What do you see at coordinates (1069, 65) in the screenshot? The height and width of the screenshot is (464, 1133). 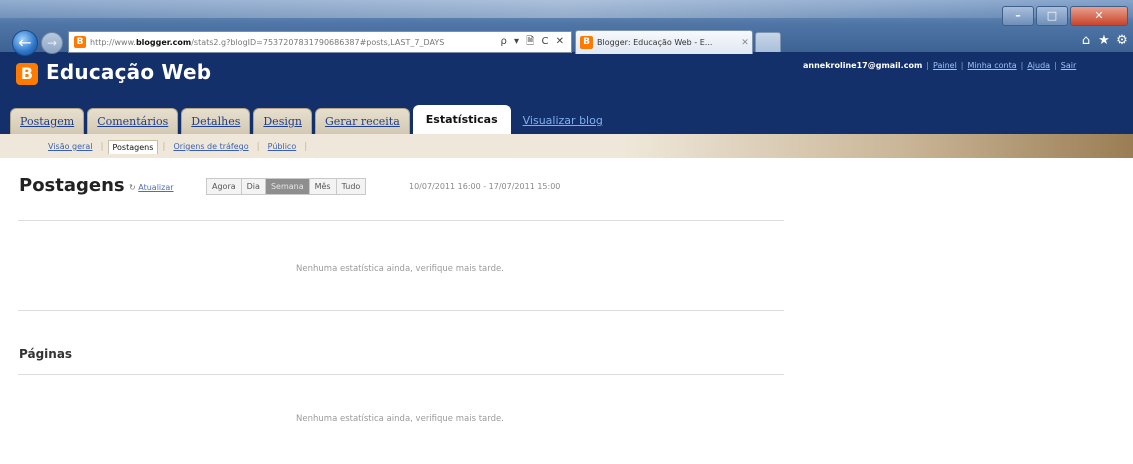 I see `link-sair: Sair` at bounding box center [1069, 65].